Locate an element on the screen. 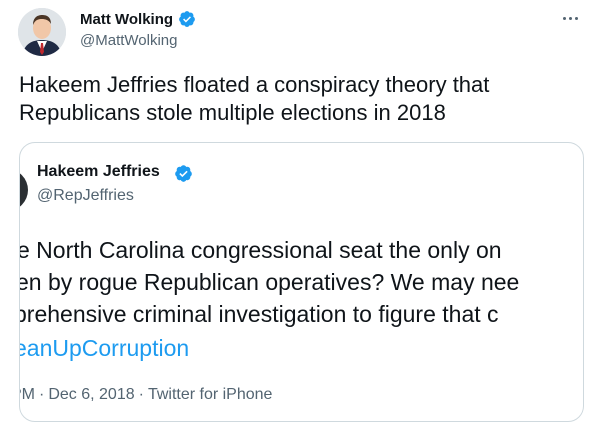  author-handle: @MattWolking is located at coordinates (128, 40).